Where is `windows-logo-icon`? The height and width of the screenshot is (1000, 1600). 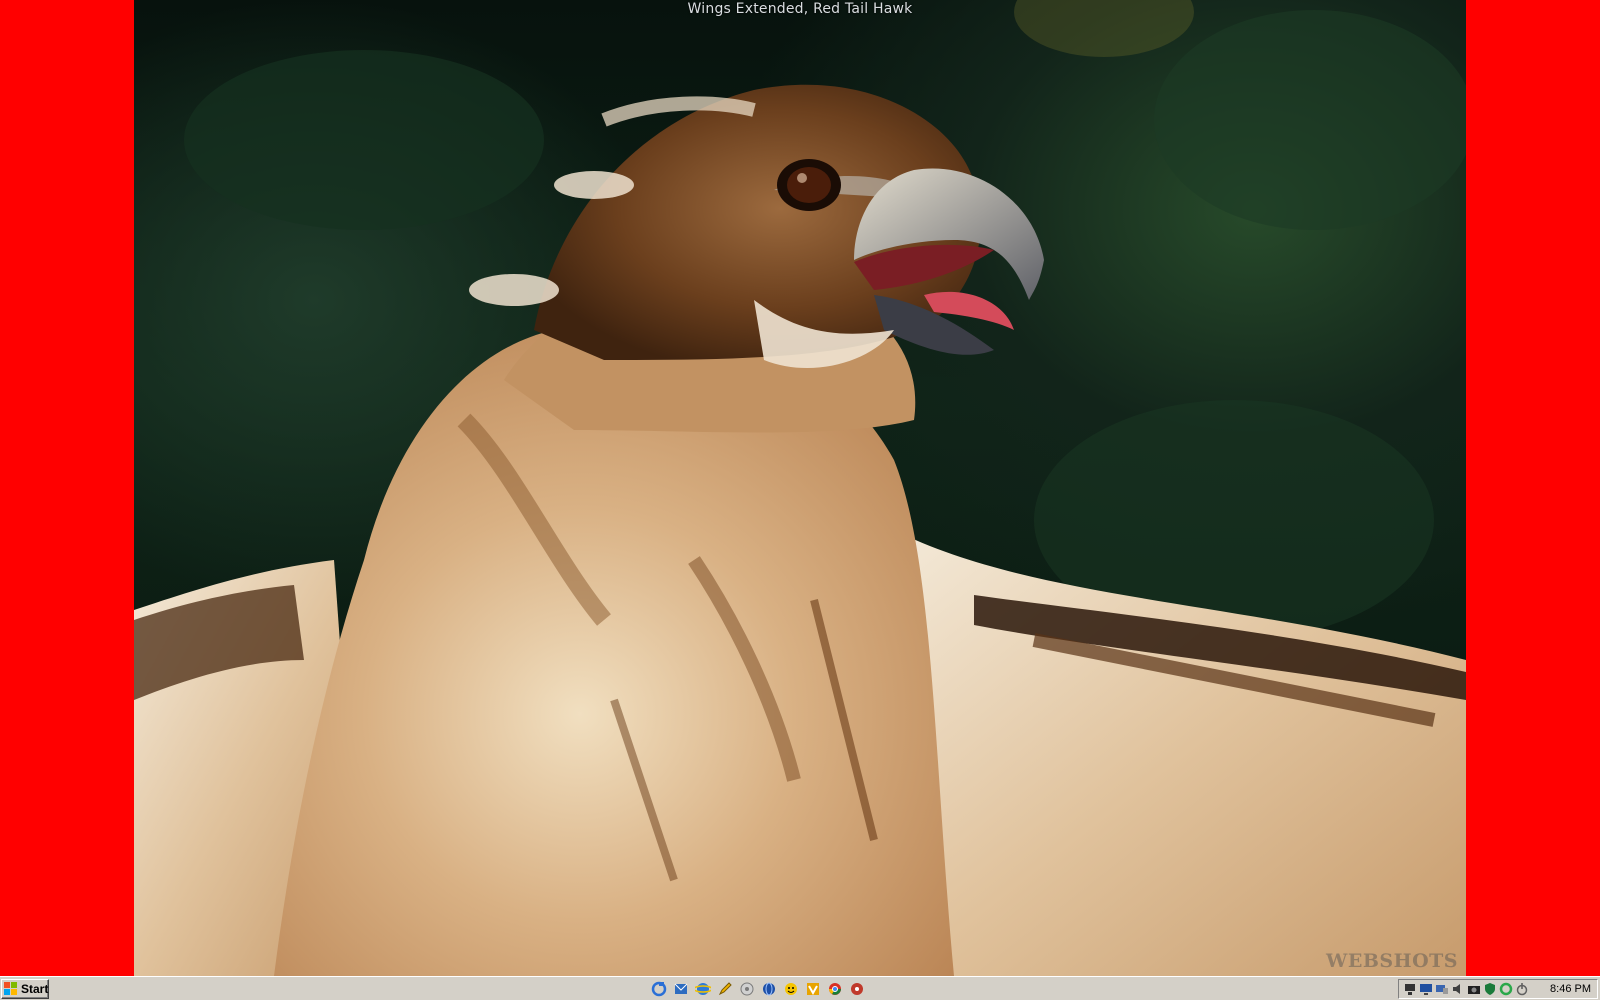
windows-logo-icon is located at coordinates (11, 989).